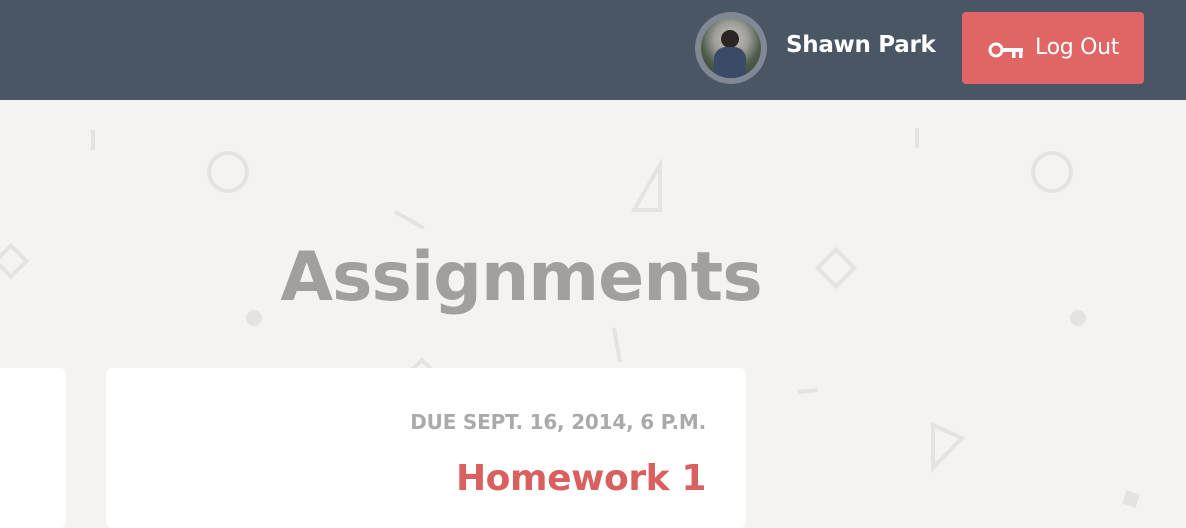 This screenshot has width=1186, height=528. What do you see at coordinates (581, 478) in the screenshot?
I see `assignment-title-link: Homework 1` at bounding box center [581, 478].